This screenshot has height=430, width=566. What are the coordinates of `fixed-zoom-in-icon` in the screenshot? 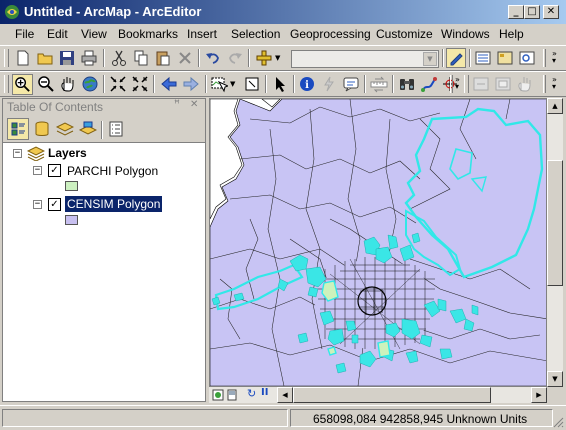 It's located at (118, 84).